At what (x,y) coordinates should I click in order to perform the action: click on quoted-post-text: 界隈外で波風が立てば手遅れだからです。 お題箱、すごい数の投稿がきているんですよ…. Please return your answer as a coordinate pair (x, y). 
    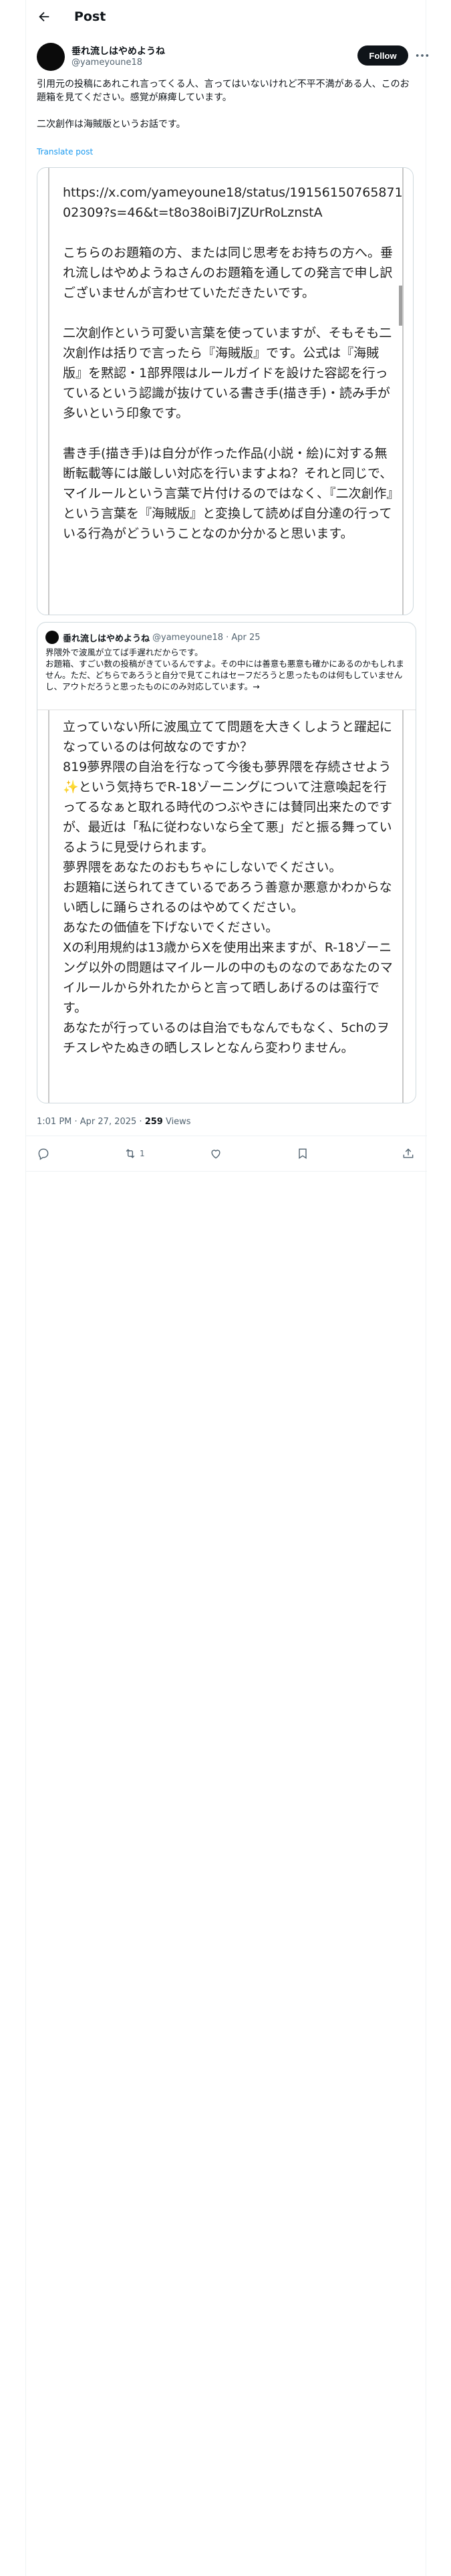
    Looking at the image, I should click on (224, 669).